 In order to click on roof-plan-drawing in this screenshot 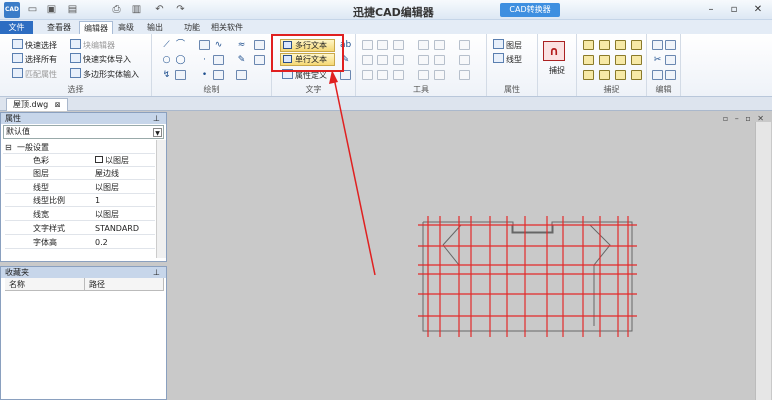, I will do `click(527, 276)`.